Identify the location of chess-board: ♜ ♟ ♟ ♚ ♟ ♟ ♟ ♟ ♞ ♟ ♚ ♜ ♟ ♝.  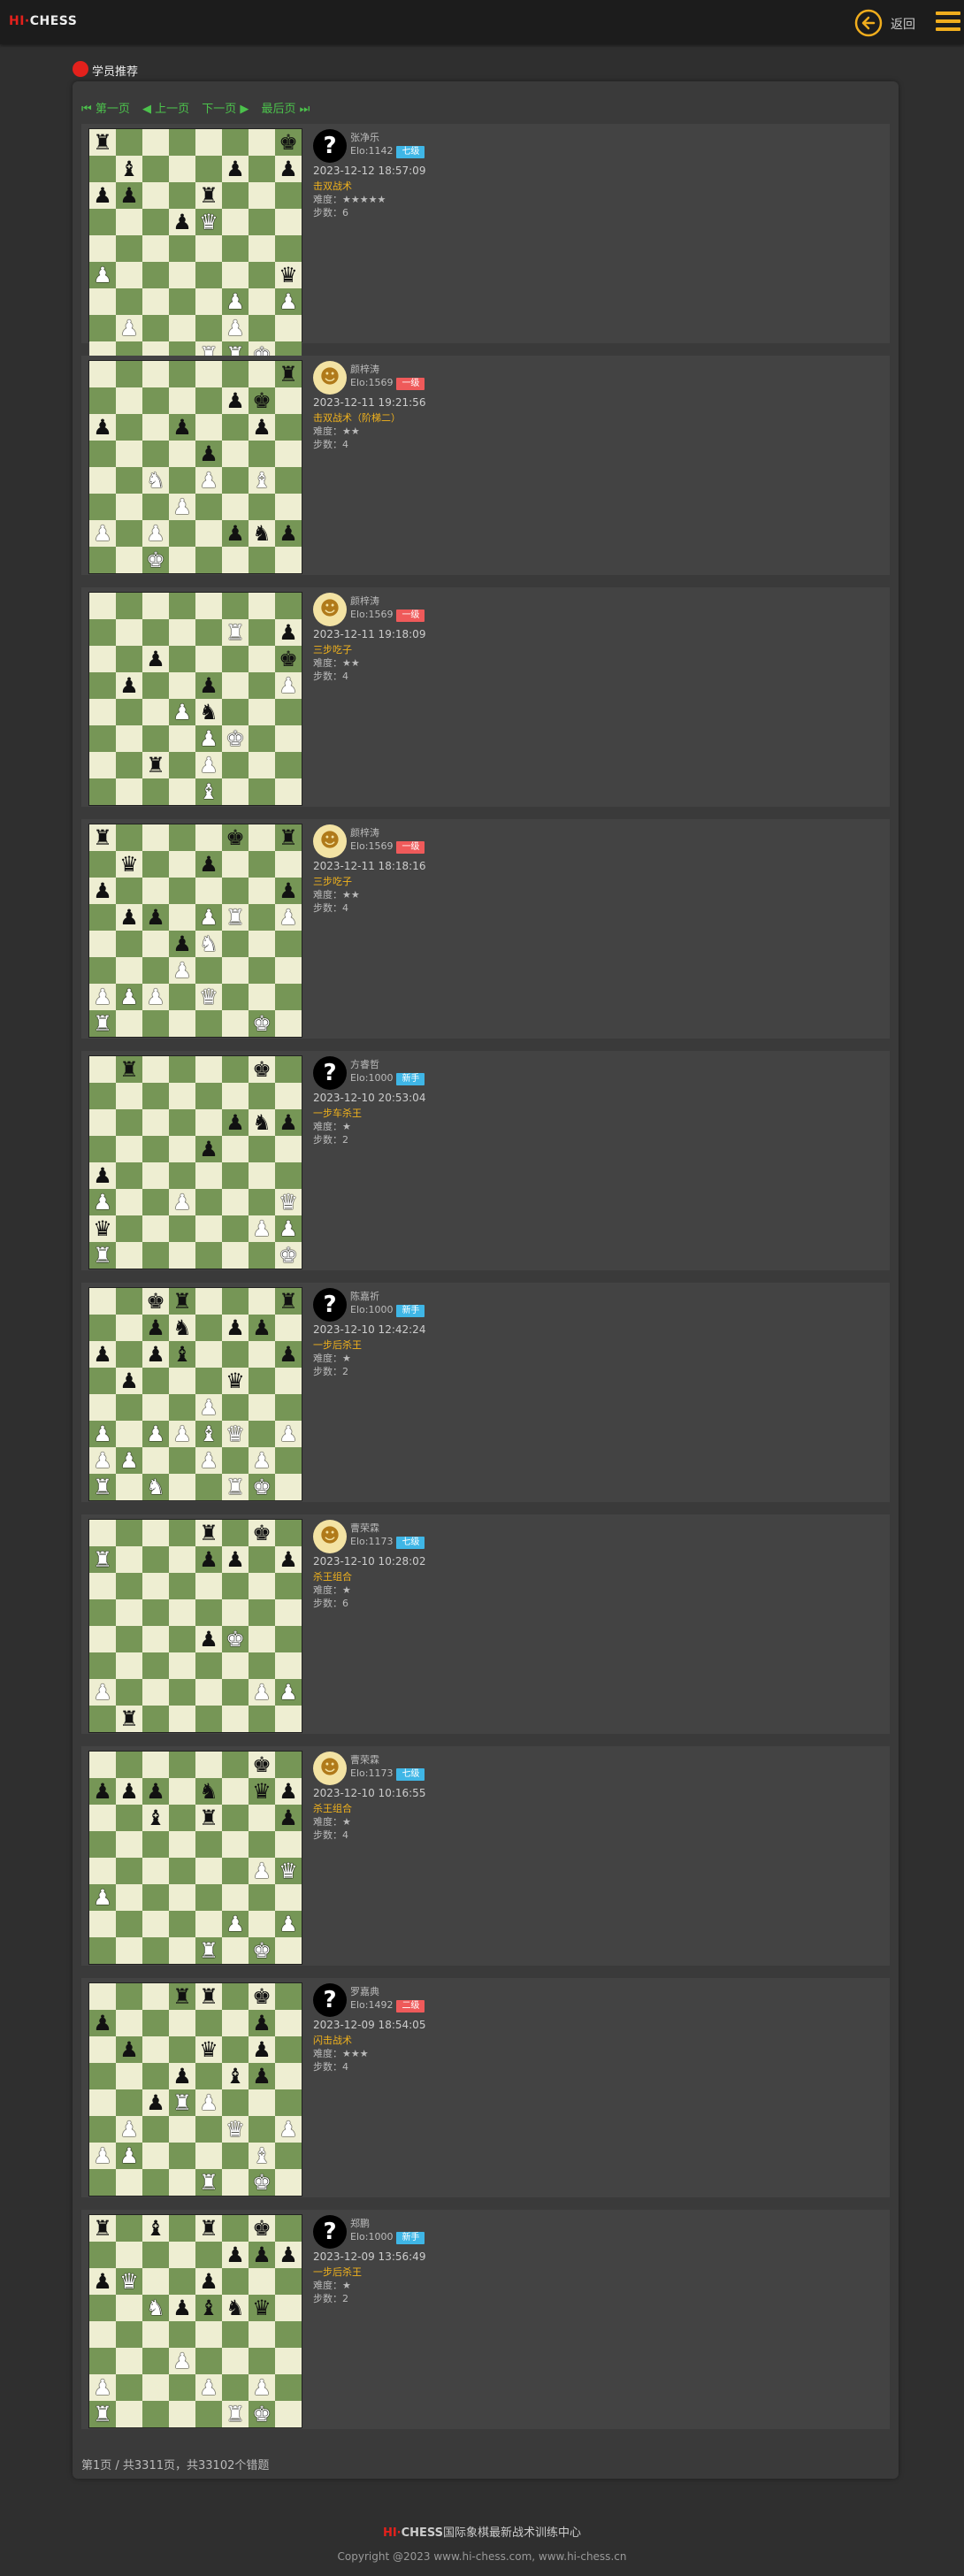
(195, 699).